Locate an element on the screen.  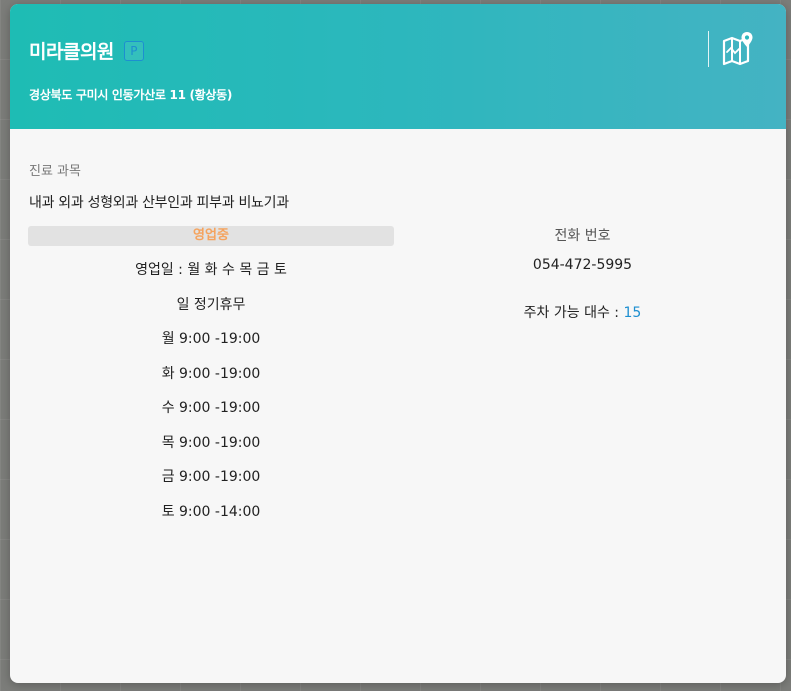
schedule-row: 월 9:00 -19:00 is located at coordinates (211, 339).